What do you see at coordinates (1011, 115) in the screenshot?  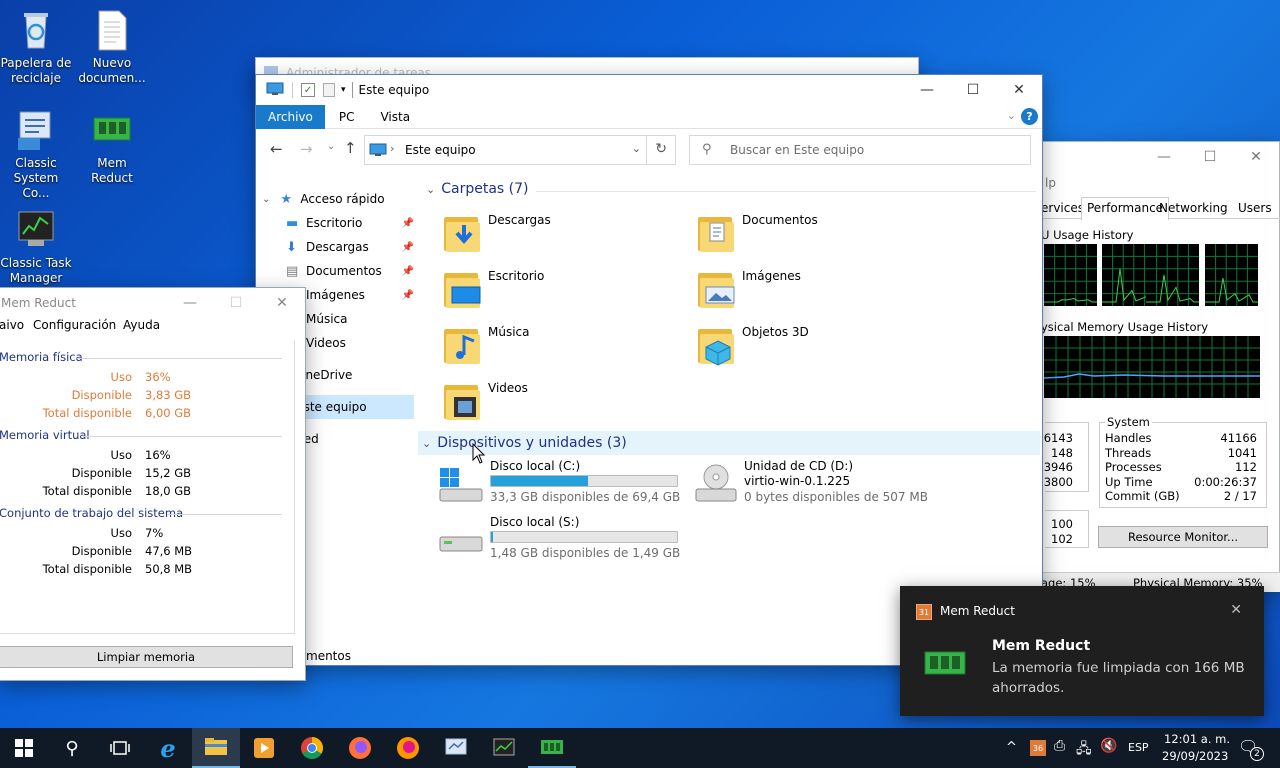 I see `expand-ribbon-icon: ⌄` at bounding box center [1011, 115].